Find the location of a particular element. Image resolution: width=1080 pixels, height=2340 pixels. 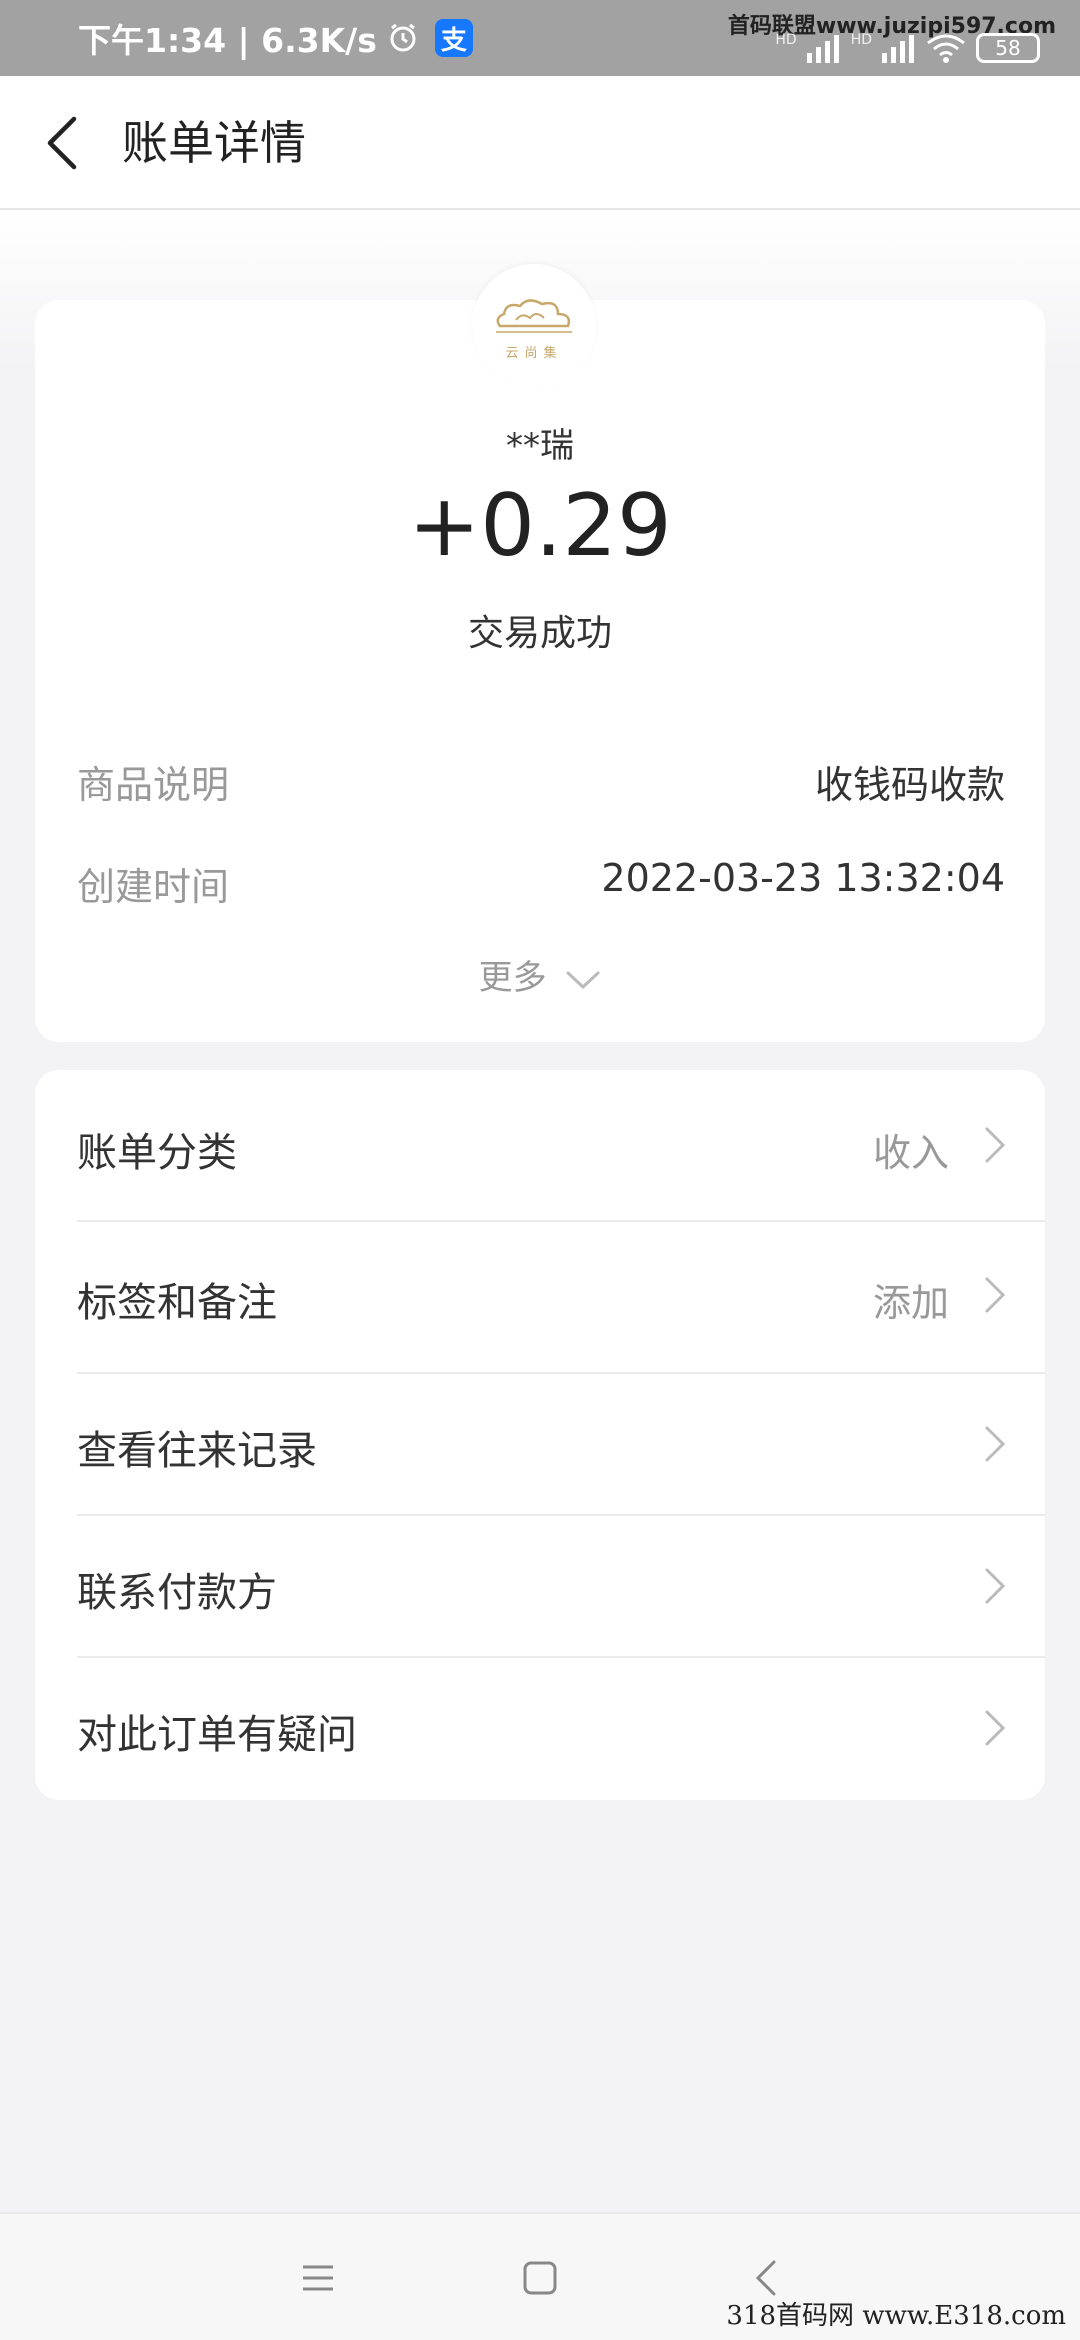

page-title: 账单详情 is located at coordinates (214, 143).